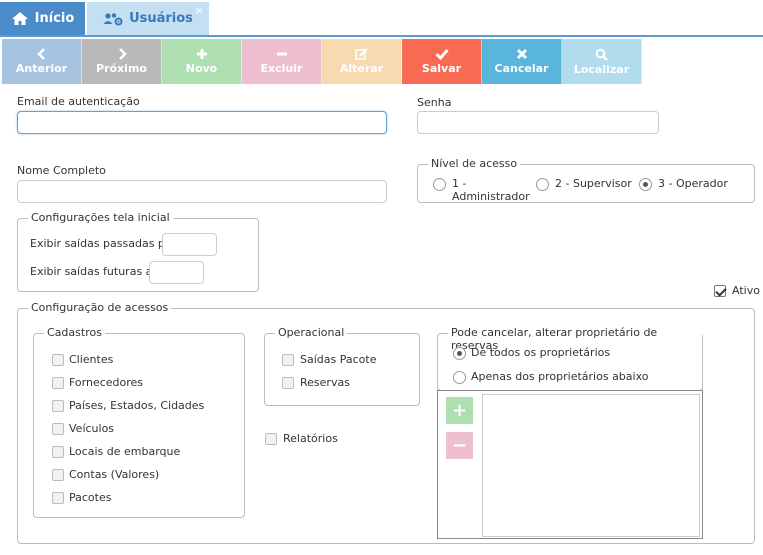  I want to click on close-icon: ×, so click(199, 10).